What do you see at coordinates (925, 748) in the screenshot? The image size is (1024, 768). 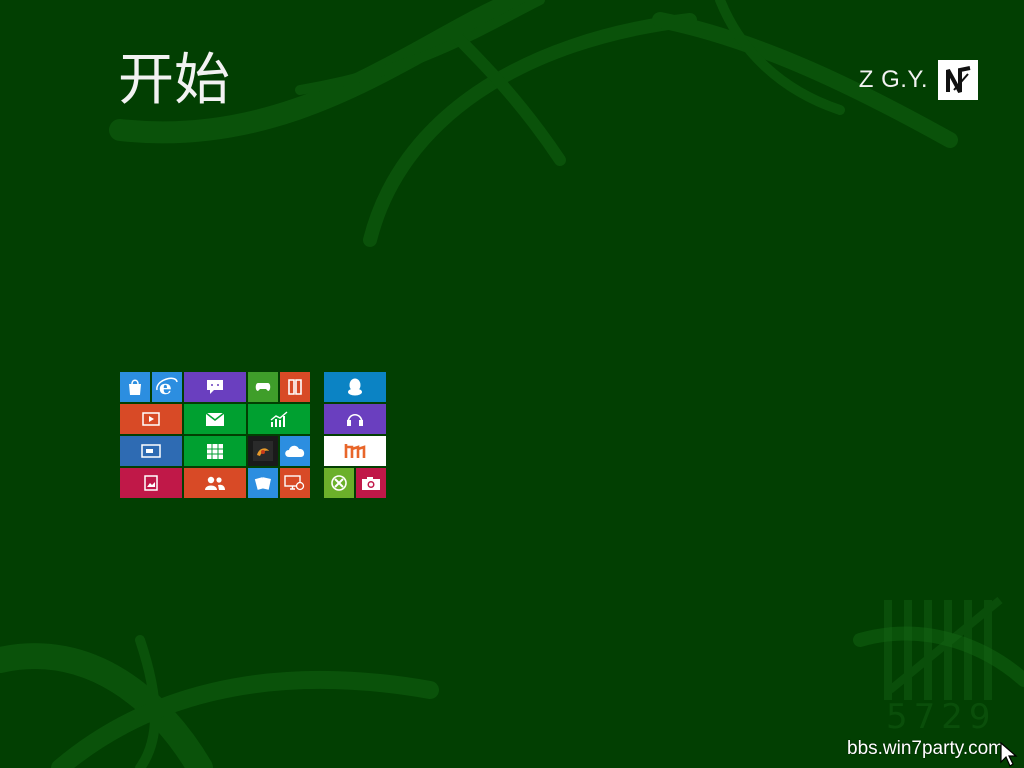 I see `footer-watermark-text: bbs.win7party.com` at bounding box center [925, 748].